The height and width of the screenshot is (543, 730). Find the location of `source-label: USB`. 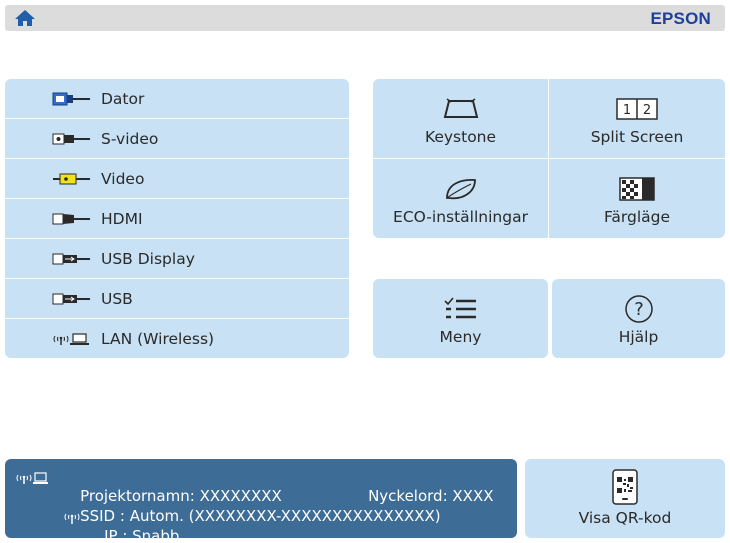

source-label: USB is located at coordinates (117, 298).